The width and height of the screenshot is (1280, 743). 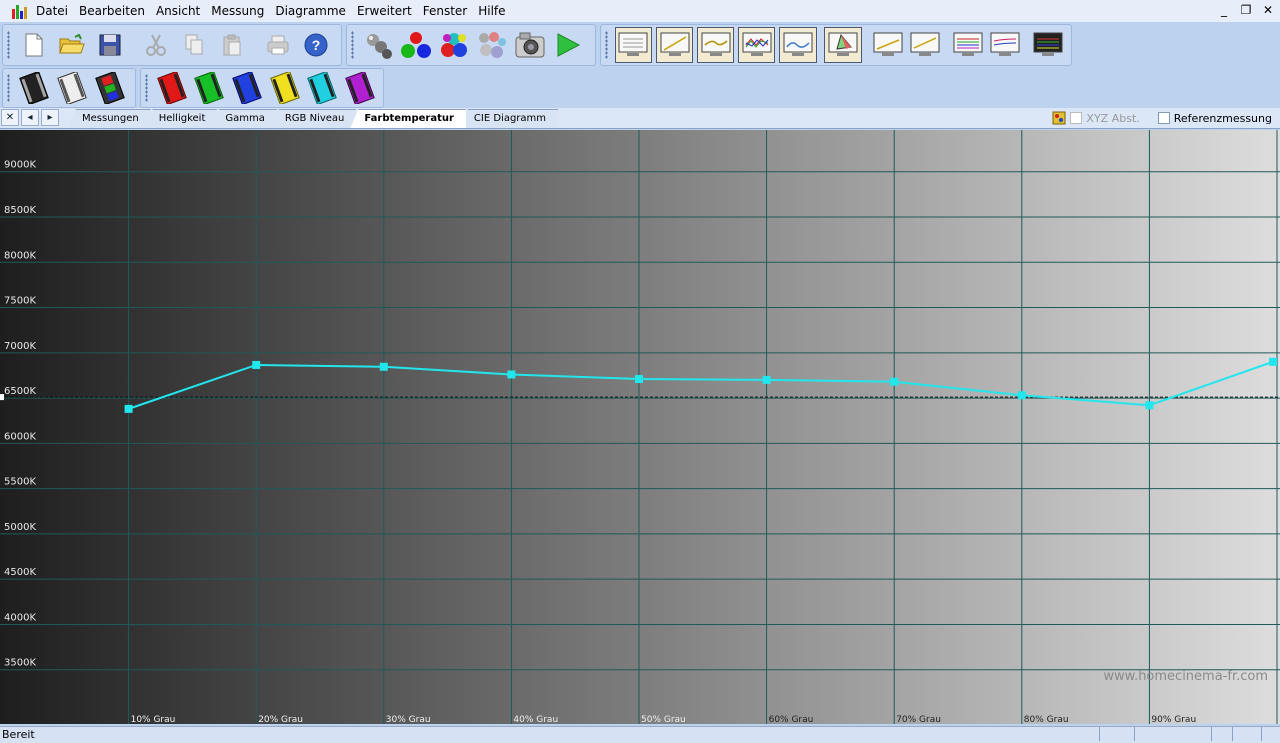 I want to click on save-icon, so click(x=110, y=45).